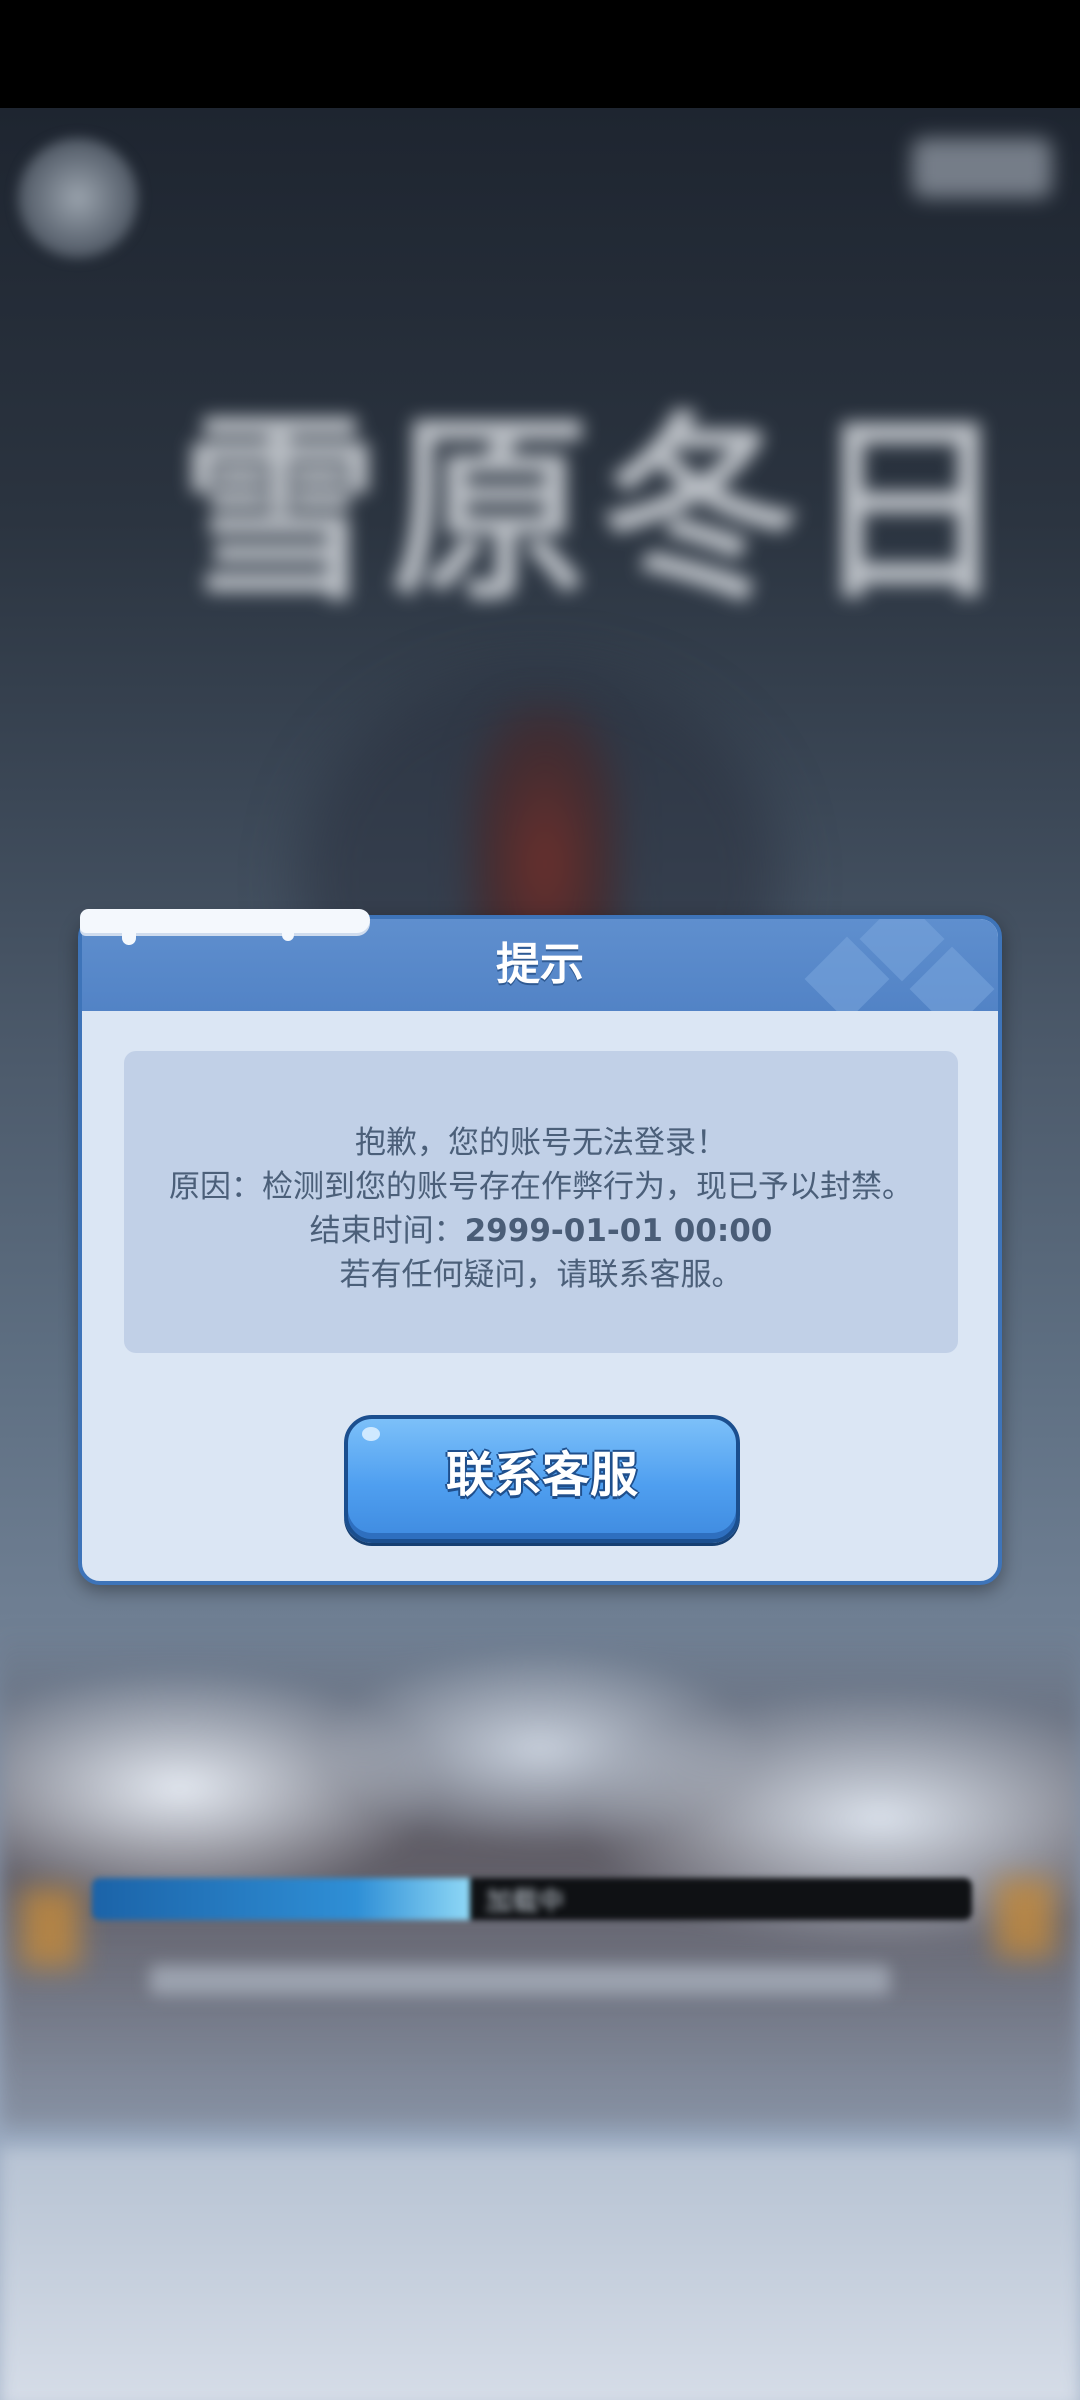 The image size is (1080, 2400). What do you see at coordinates (541, 1187) in the screenshot?
I see `message-reason: 原因：检测到您的账号存在作弊行为，现已予以封禁。` at bounding box center [541, 1187].